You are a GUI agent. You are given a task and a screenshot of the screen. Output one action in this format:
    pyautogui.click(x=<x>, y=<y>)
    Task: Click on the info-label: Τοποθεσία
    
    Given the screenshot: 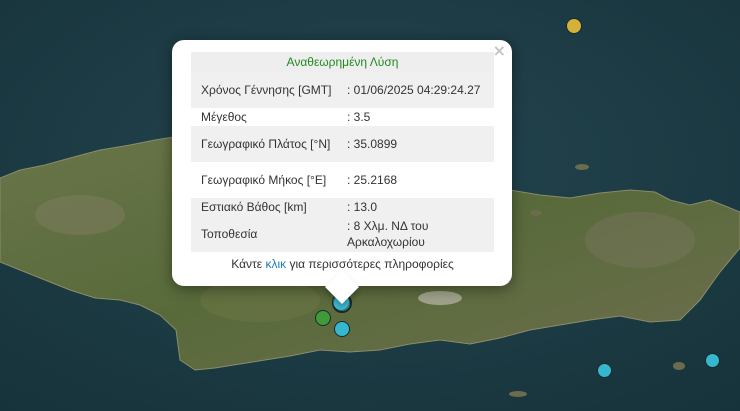 What is the action you would take?
    pyautogui.click(x=229, y=234)
    